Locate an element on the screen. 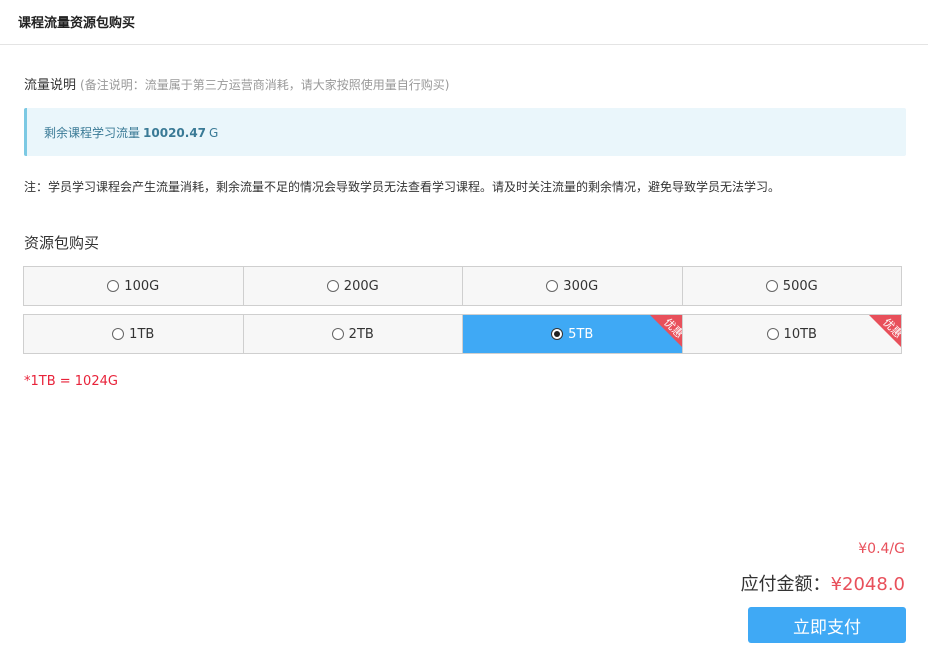  package-option-label: 100G is located at coordinates (142, 286).